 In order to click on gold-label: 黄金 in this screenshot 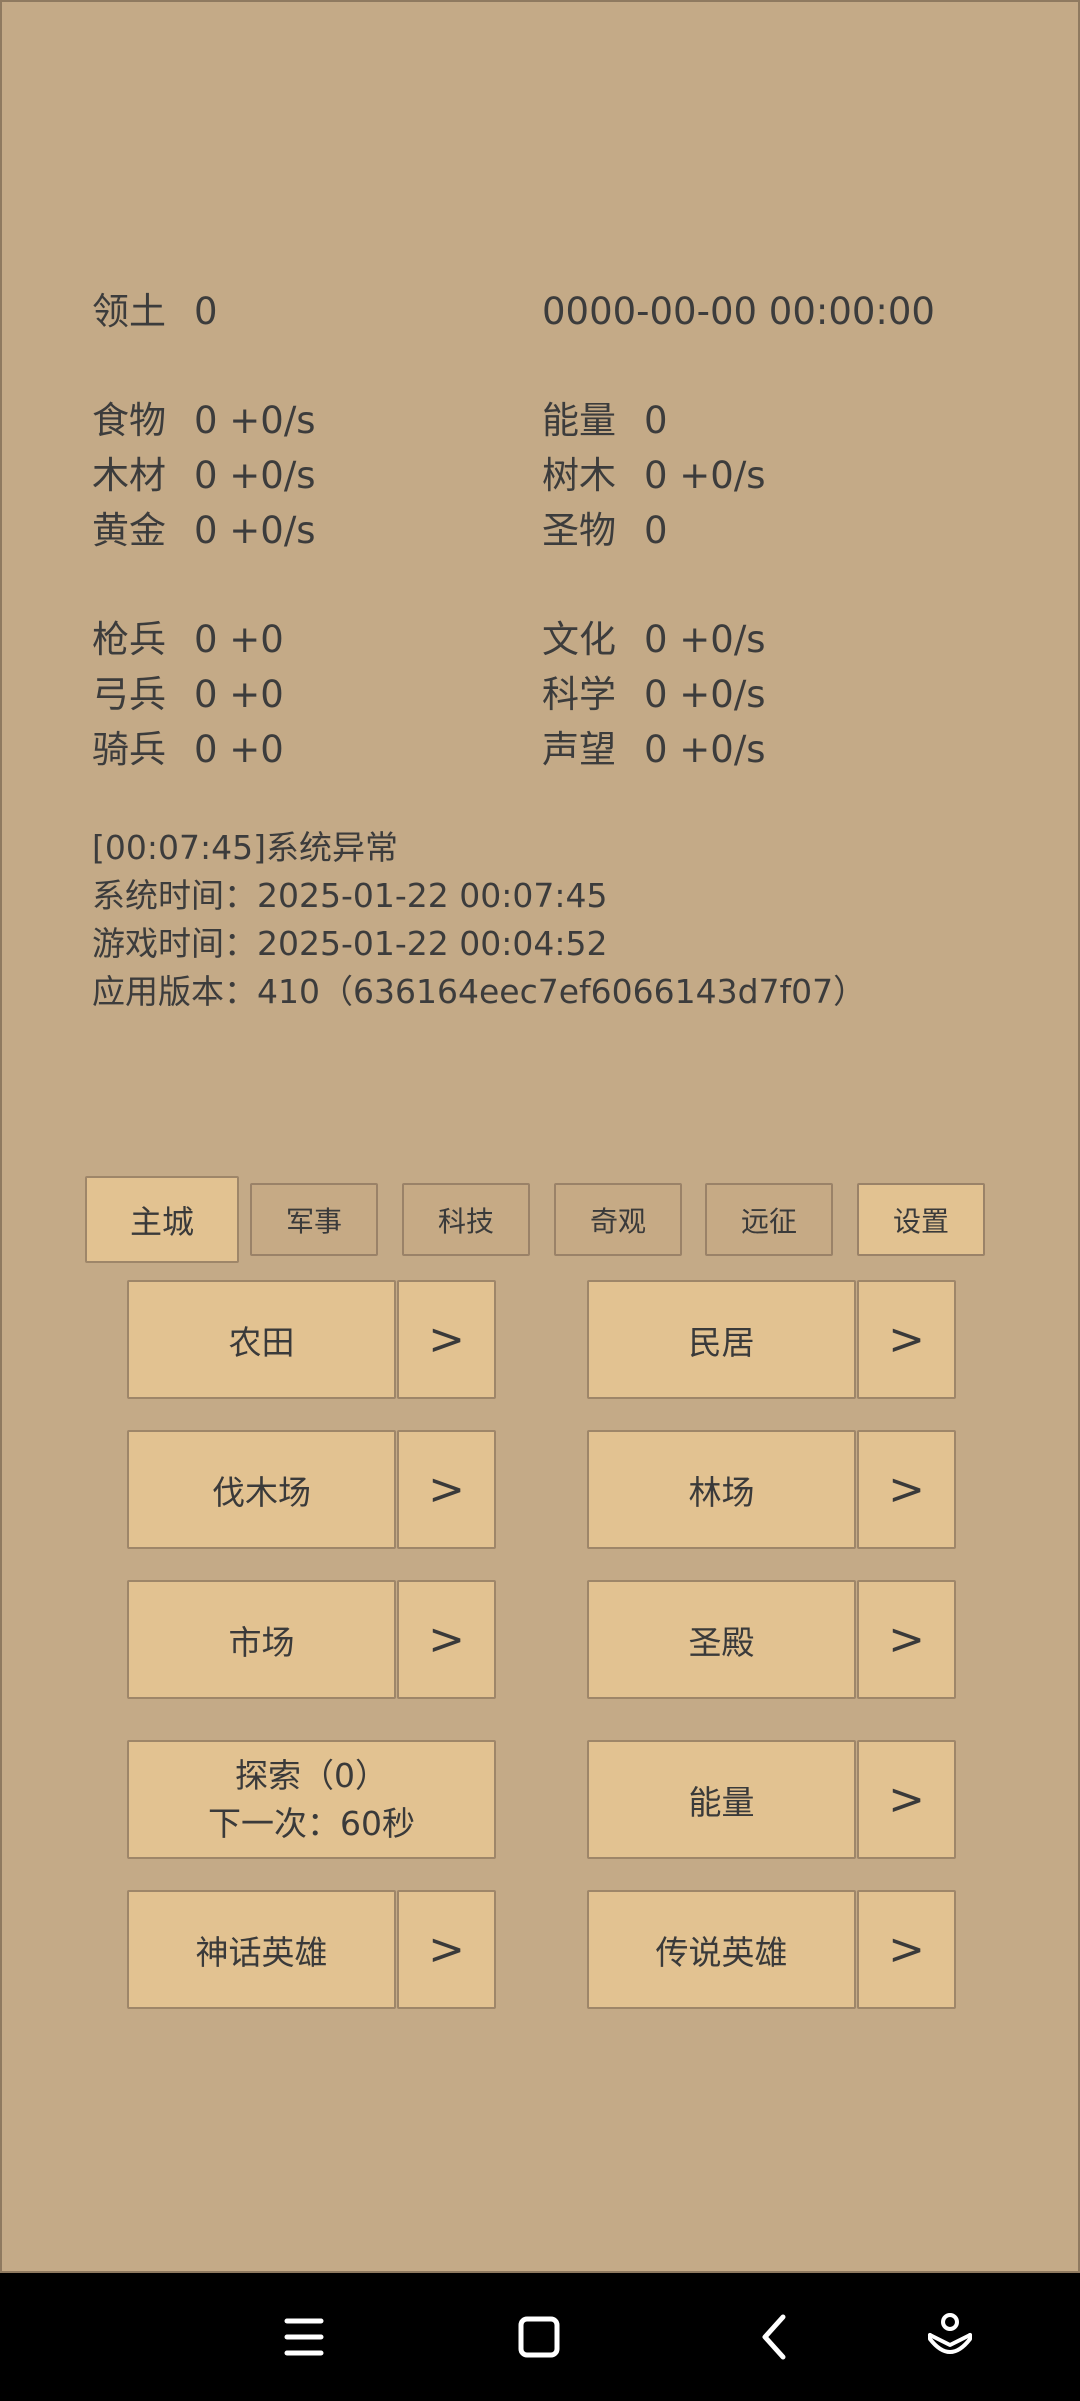, I will do `click(129, 530)`.